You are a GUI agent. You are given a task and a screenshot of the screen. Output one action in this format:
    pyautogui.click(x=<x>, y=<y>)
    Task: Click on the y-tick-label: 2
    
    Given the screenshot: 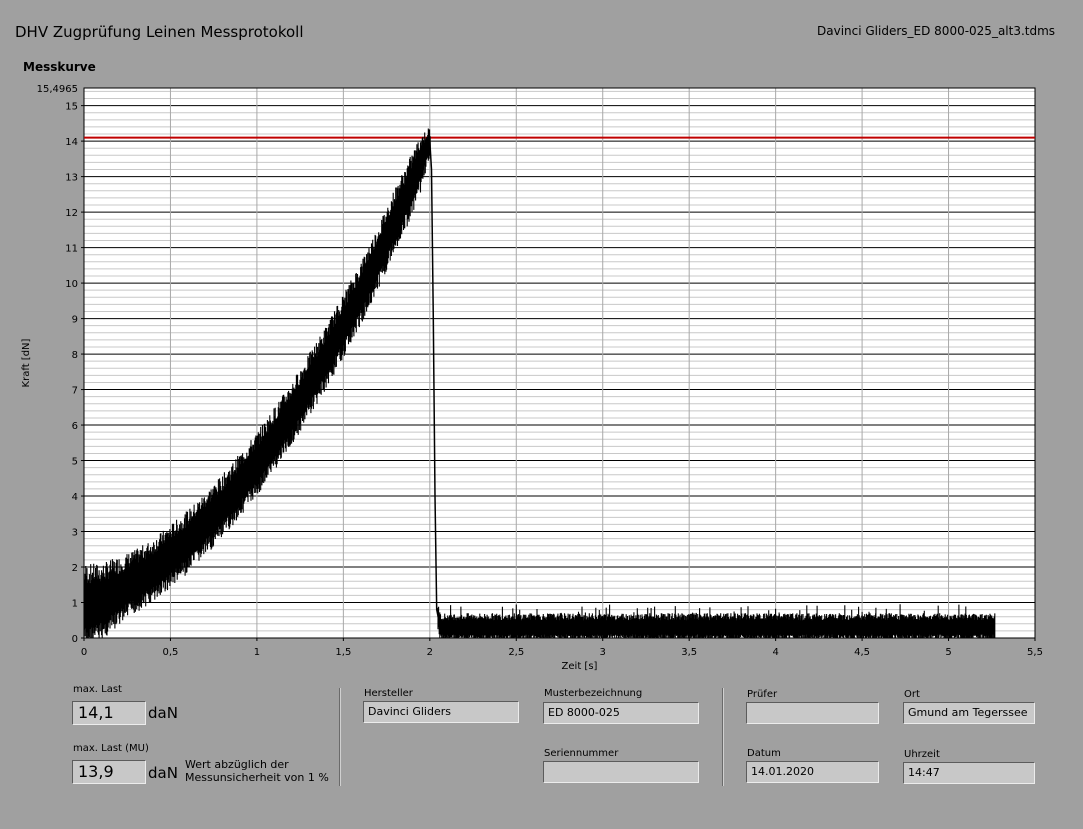 What is the action you would take?
    pyautogui.click(x=75, y=568)
    